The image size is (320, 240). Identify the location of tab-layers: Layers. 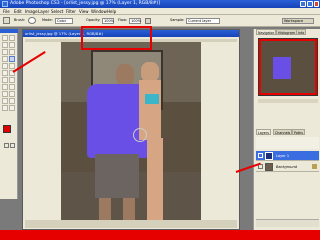
(263, 132).